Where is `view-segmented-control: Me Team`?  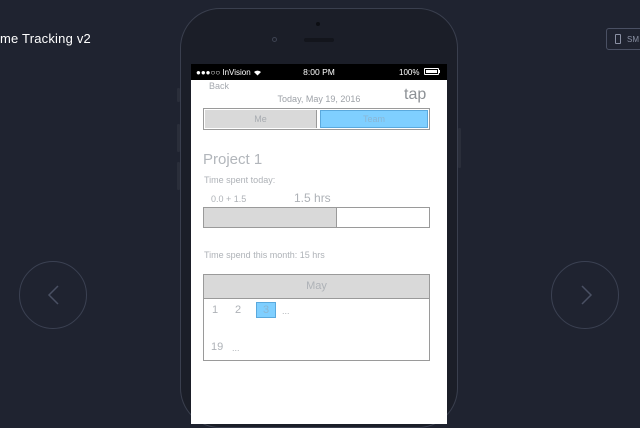
view-segmented-control: Me Team is located at coordinates (316, 119).